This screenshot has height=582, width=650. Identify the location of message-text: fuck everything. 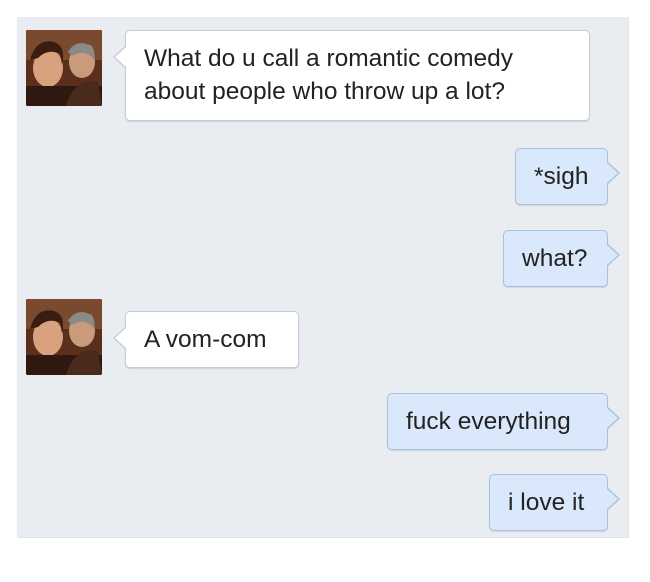
(488, 421).